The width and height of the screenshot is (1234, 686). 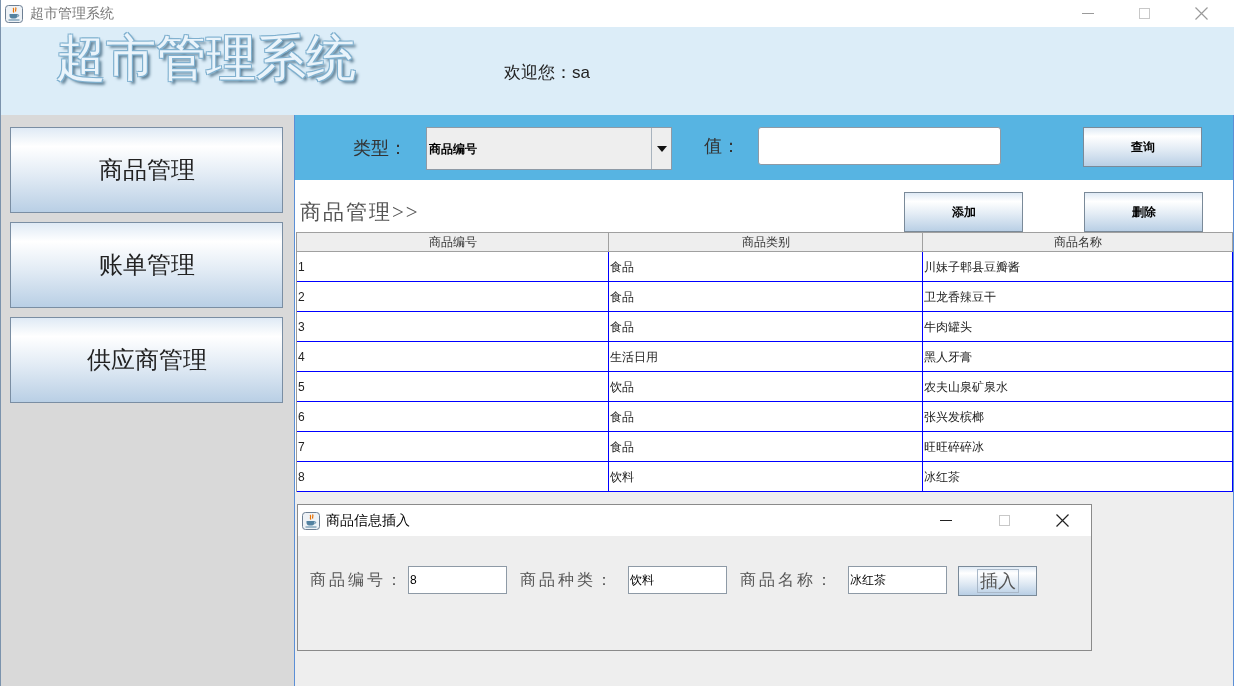 I want to click on field-label: 商品种类：, so click(x=568, y=580).